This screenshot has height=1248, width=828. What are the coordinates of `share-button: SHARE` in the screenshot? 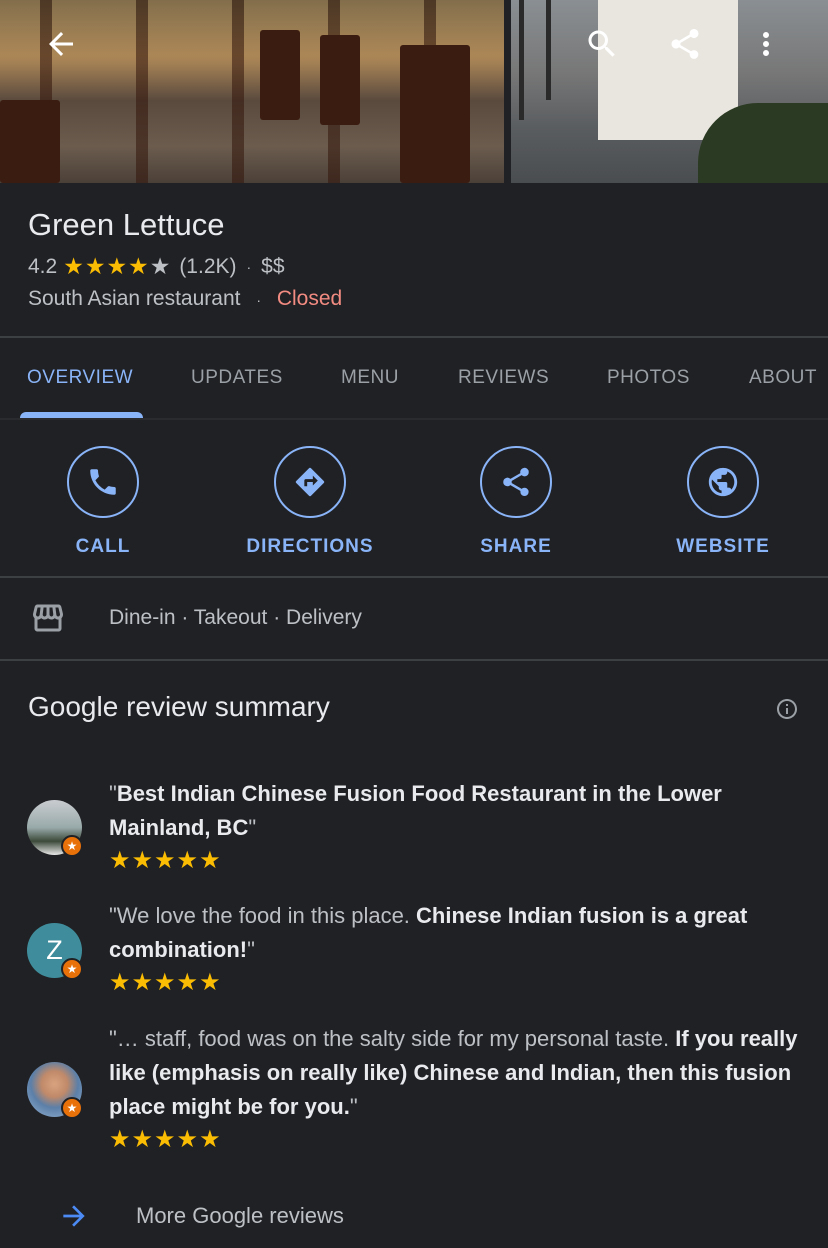 It's located at (516, 502).